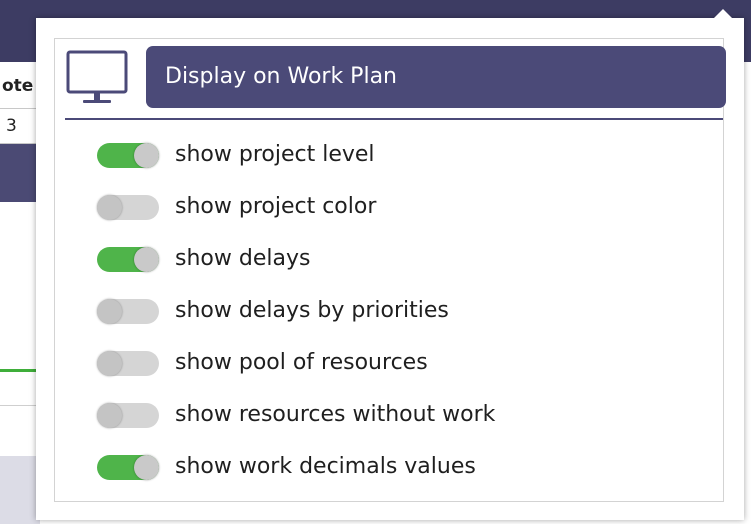  I want to click on title-divider, so click(394, 119).